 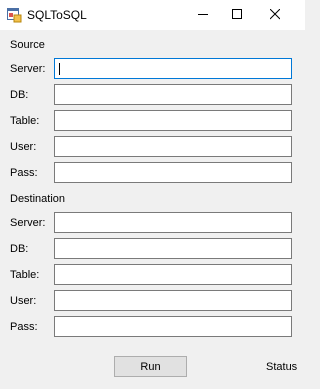 I want to click on run-button: Run, so click(x=150, y=366).